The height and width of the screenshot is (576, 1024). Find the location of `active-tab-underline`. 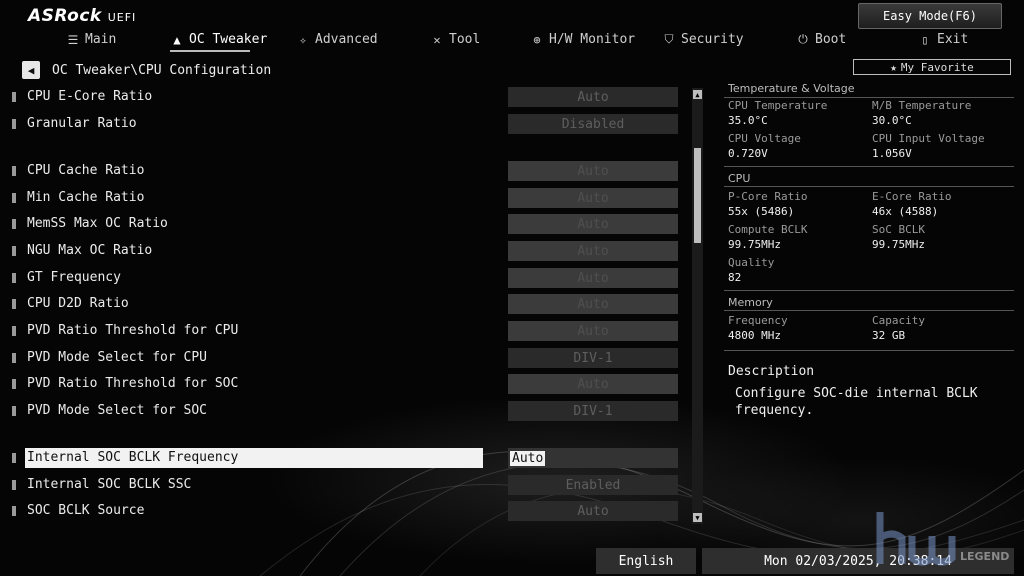

active-tab-underline is located at coordinates (210, 51).